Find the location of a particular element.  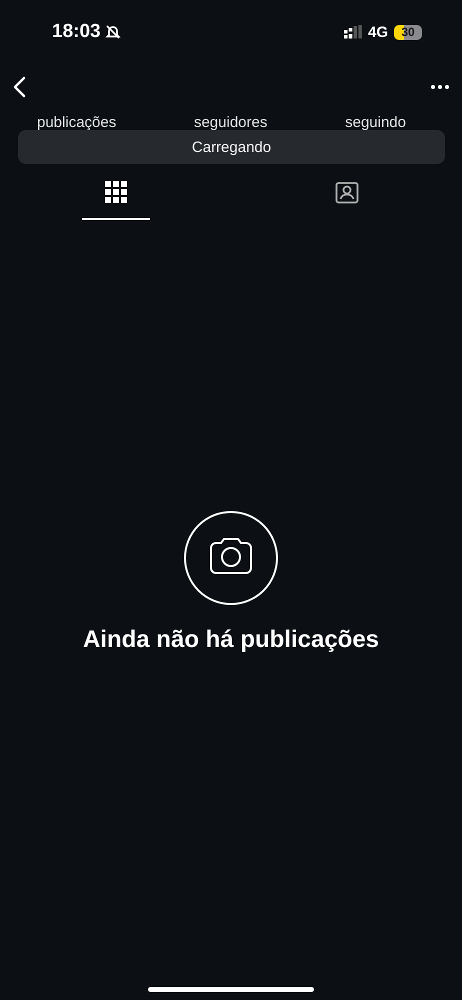

grid-icon is located at coordinates (115, 192).